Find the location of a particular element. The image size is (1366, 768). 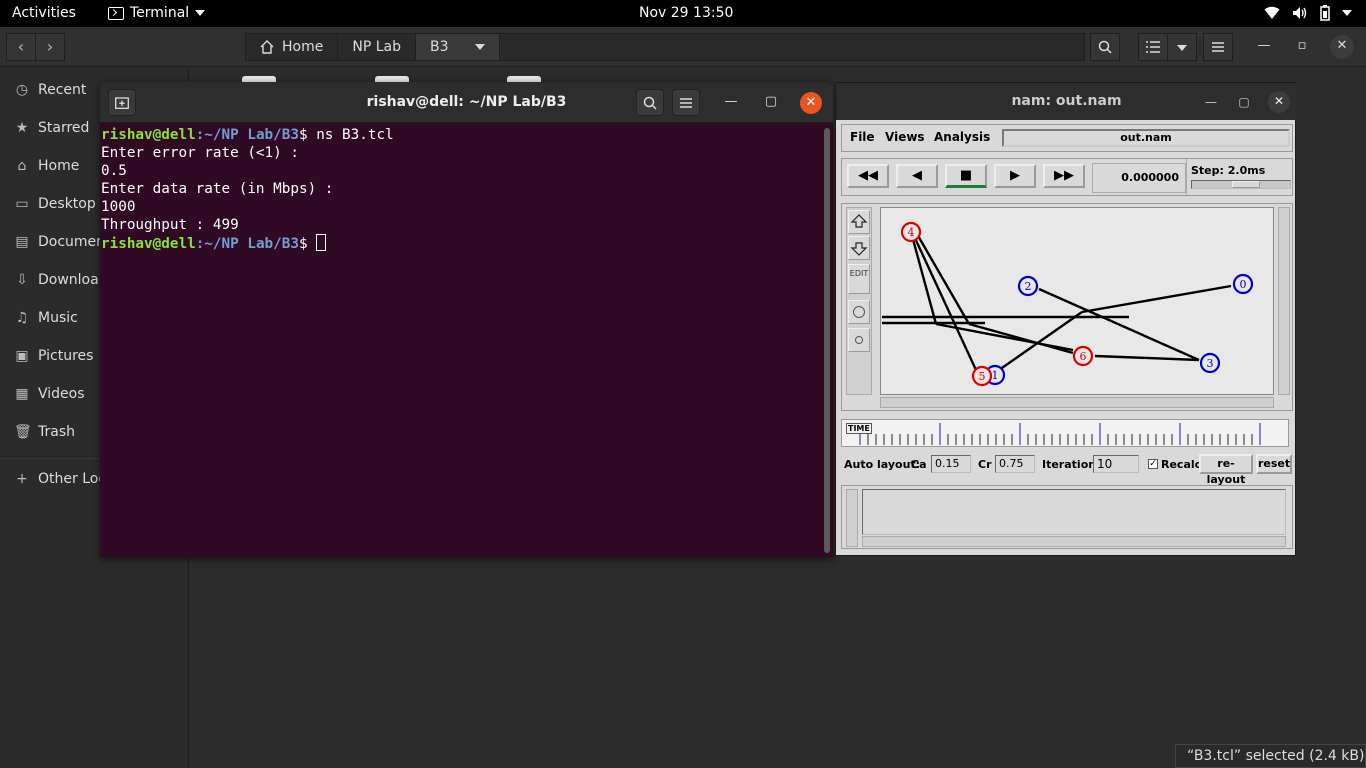

rewind-button: ◀◀ is located at coordinates (868, 176).